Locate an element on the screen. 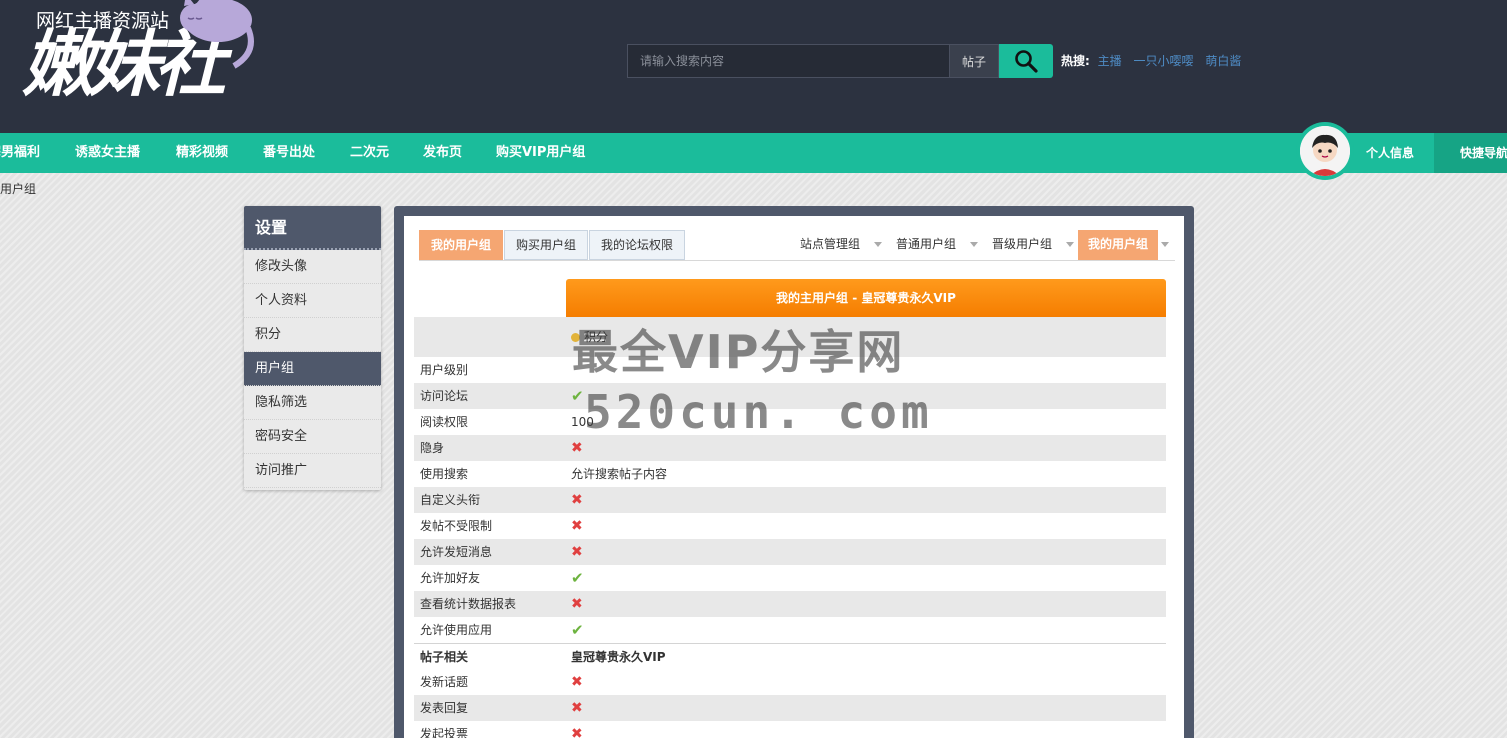 The image size is (1507, 738). sidebar-item-password: 密码安全 is located at coordinates (312, 437).